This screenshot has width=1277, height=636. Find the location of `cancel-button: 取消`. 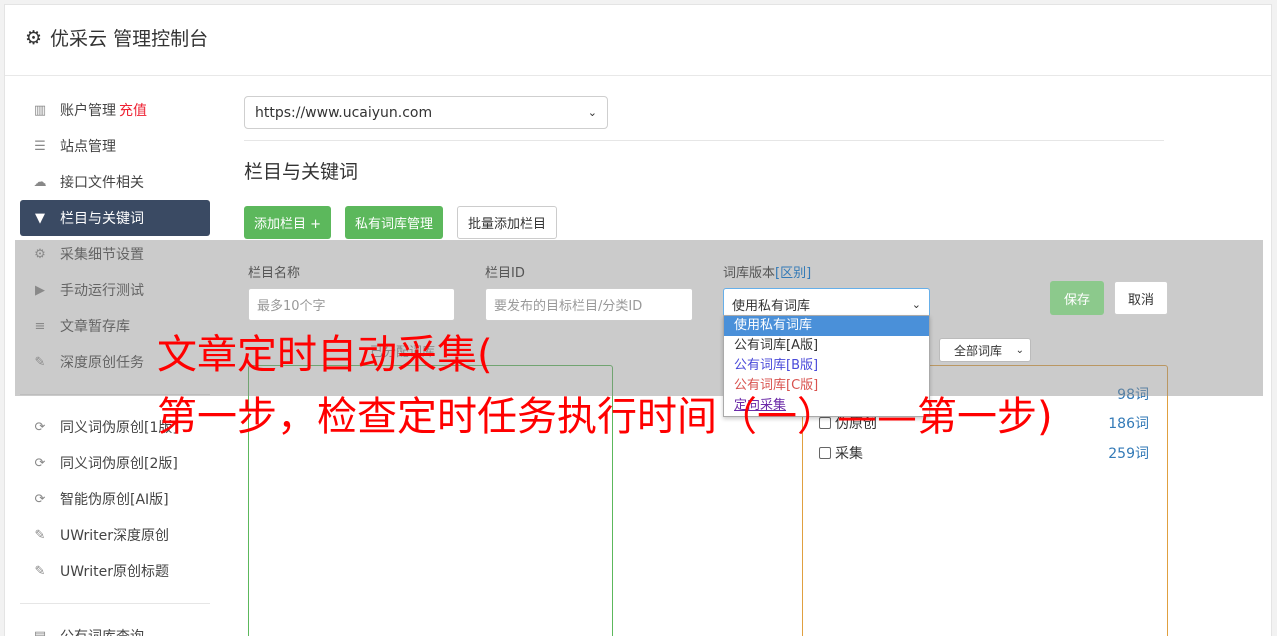

cancel-button: 取消 is located at coordinates (1141, 298).